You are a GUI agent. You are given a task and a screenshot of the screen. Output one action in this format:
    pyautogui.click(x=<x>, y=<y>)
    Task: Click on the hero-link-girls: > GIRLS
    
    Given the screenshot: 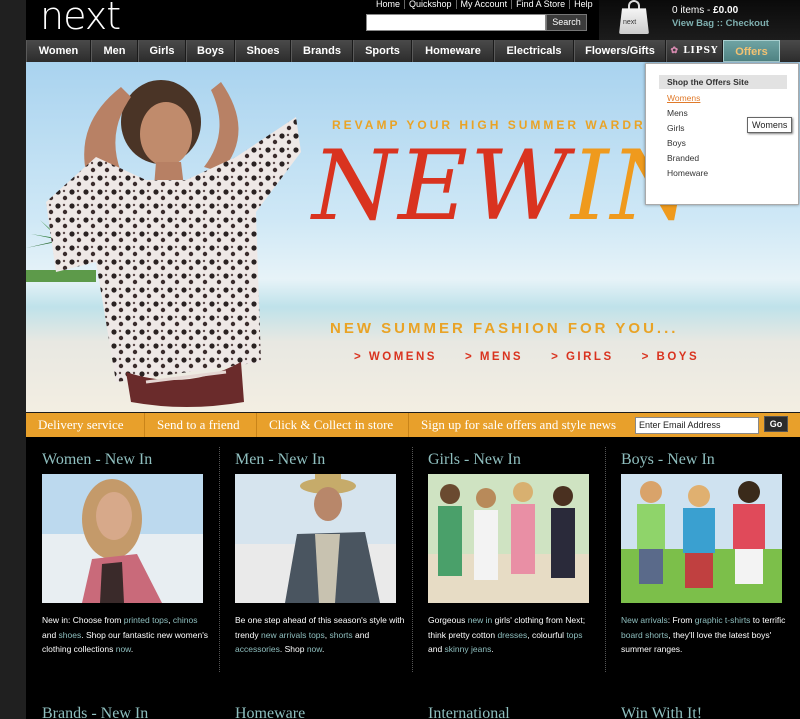 What is the action you would take?
    pyautogui.click(x=582, y=357)
    